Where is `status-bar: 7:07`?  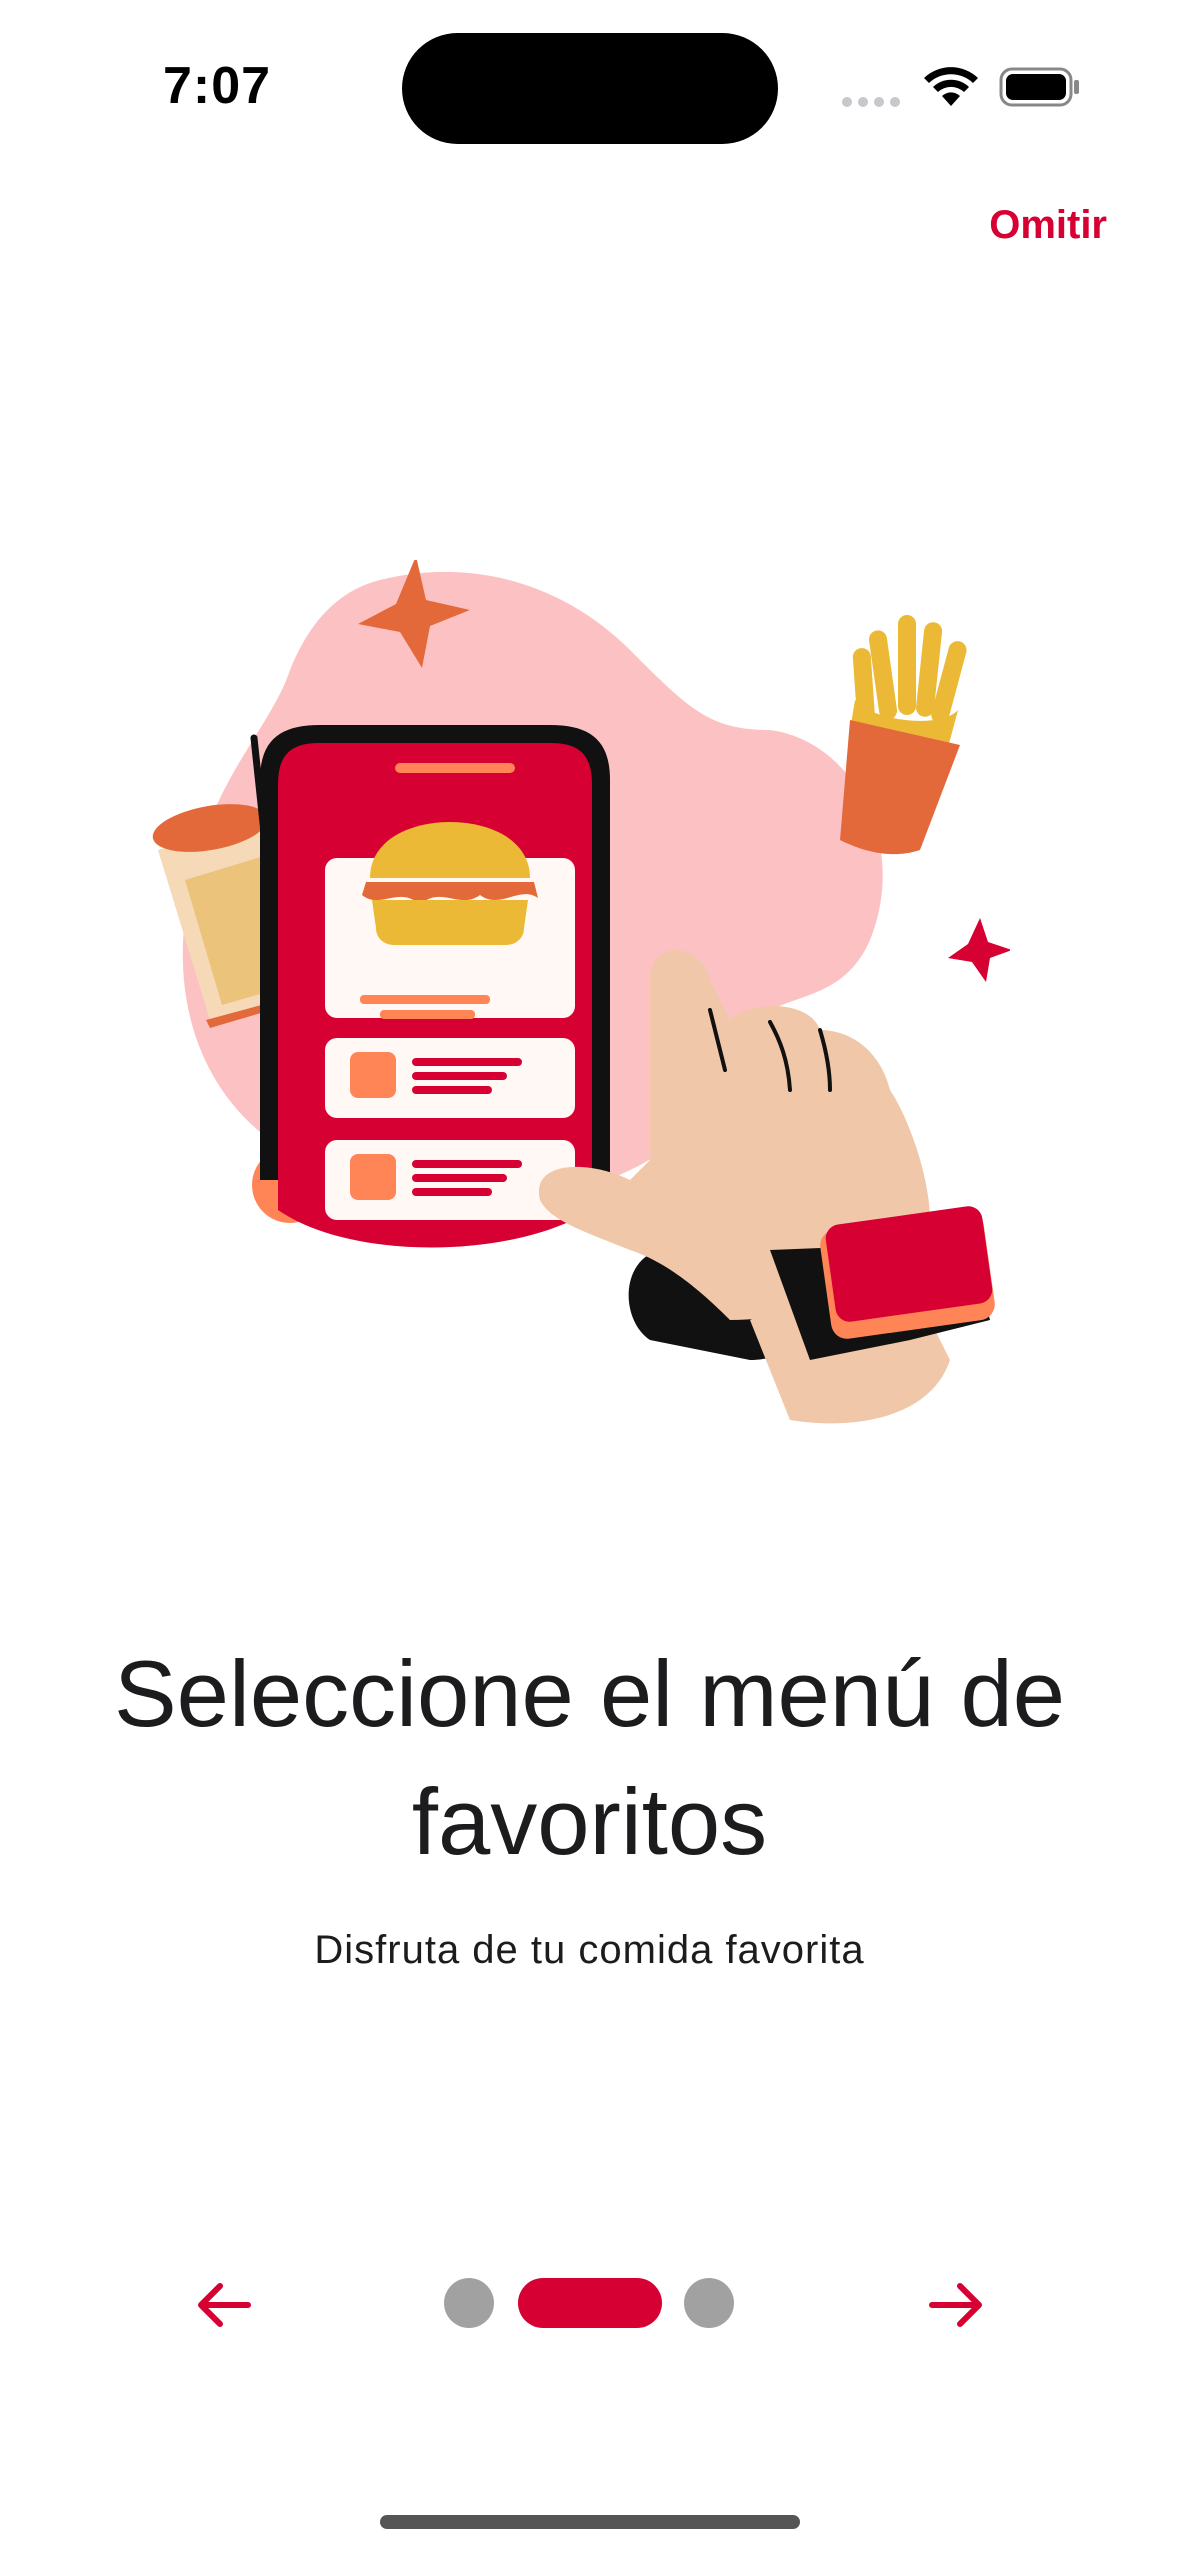
status-bar: 7:07 is located at coordinates (589, 90).